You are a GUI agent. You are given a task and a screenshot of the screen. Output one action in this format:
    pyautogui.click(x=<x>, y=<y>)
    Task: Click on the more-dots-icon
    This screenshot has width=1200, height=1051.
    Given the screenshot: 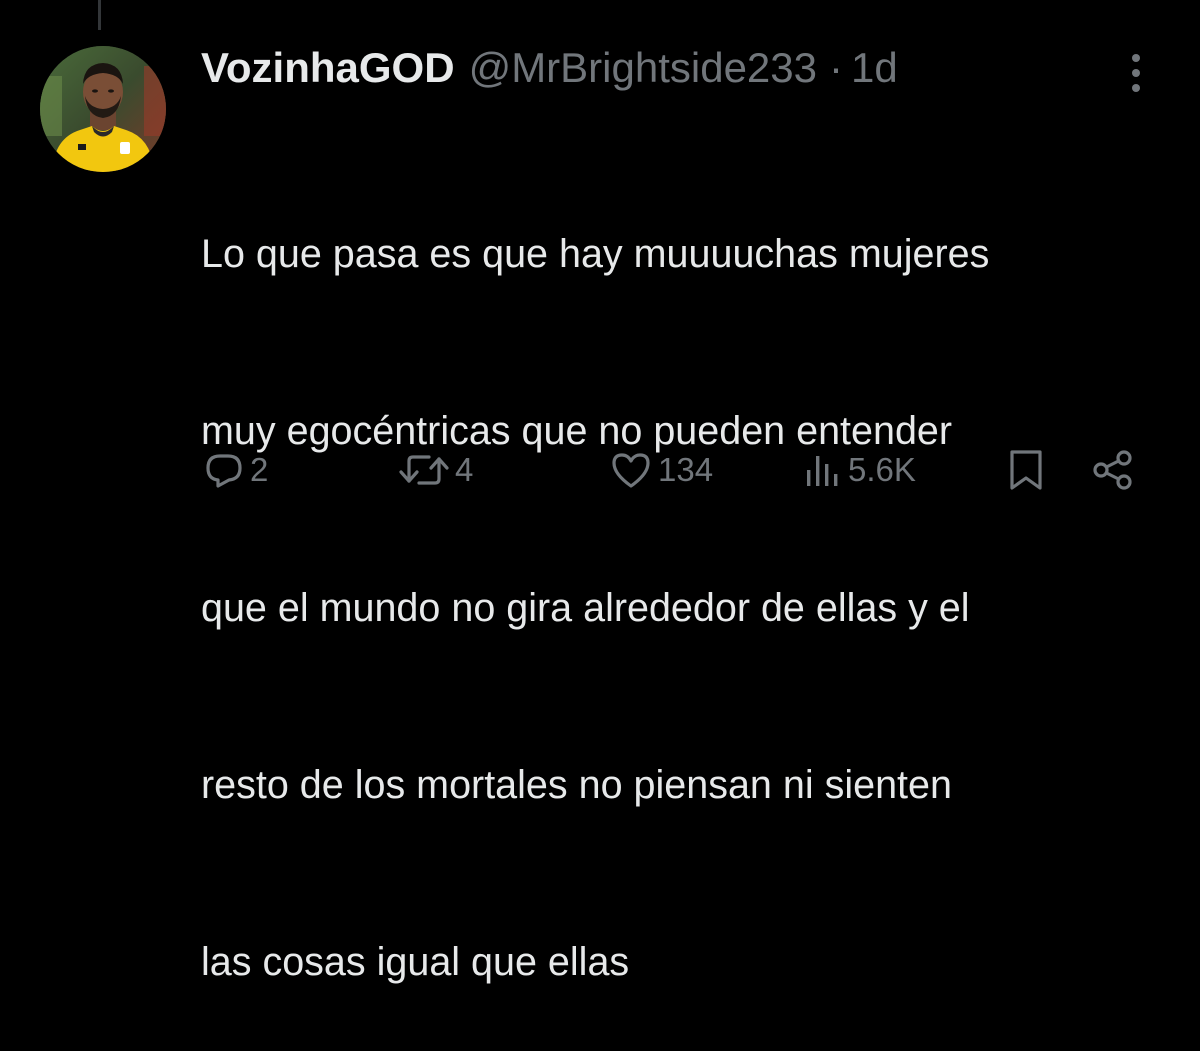 What is the action you would take?
    pyautogui.click(x=1136, y=73)
    